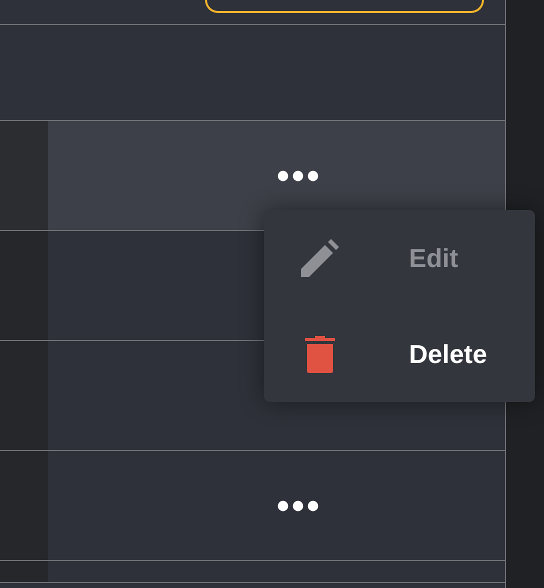  I want to click on pencil-icon, so click(320, 258).